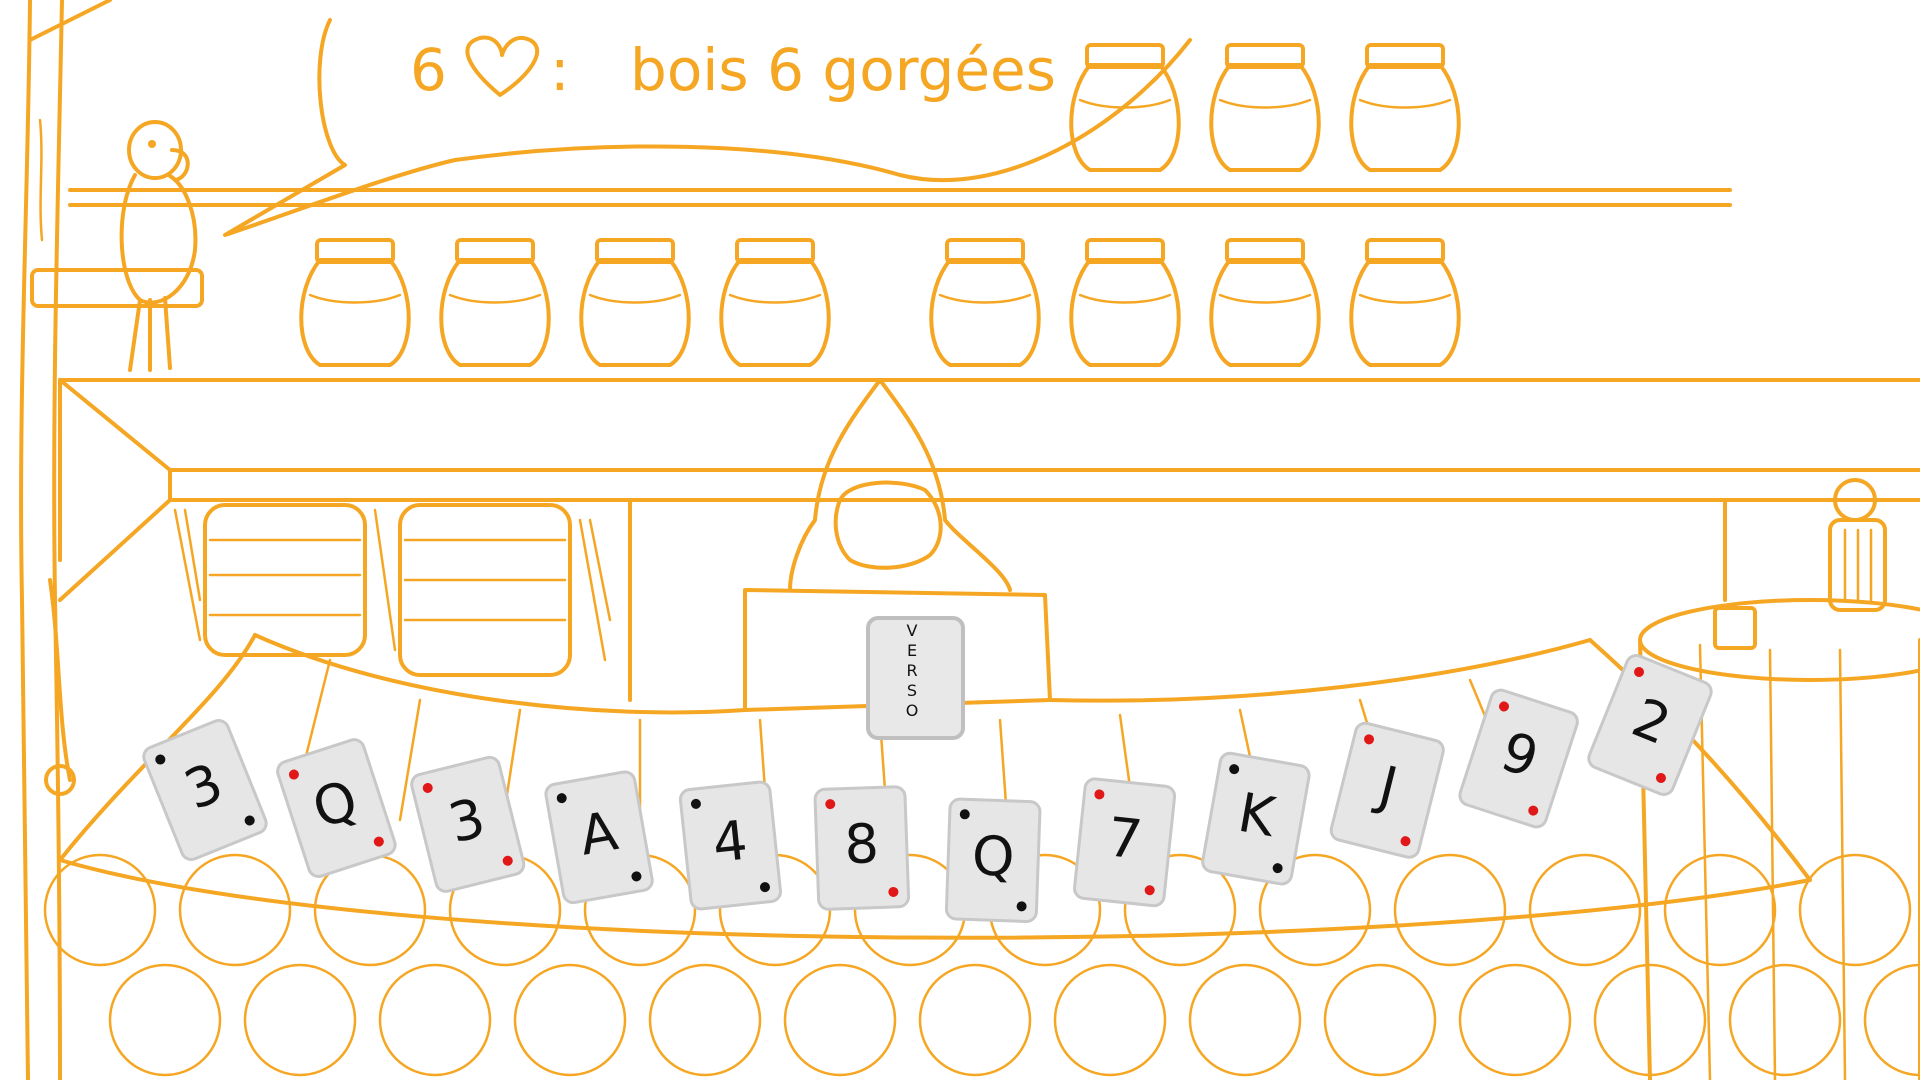 The width and height of the screenshot is (1920, 1080). What do you see at coordinates (336, 808) in the screenshot?
I see `playing-card-2: Q` at bounding box center [336, 808].